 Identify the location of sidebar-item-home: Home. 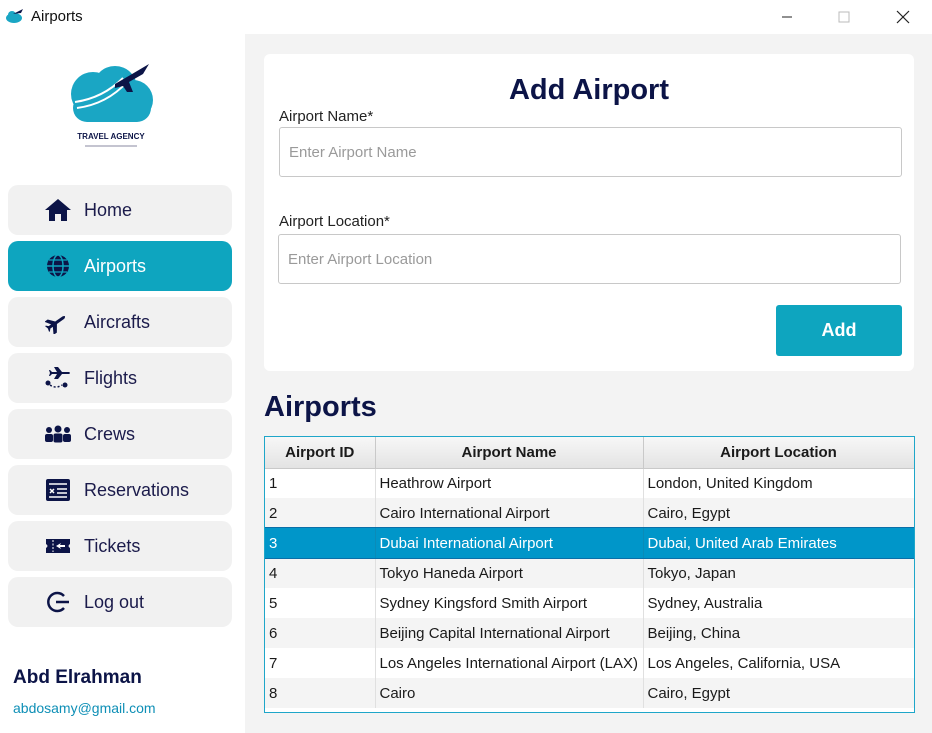
(120, 210).